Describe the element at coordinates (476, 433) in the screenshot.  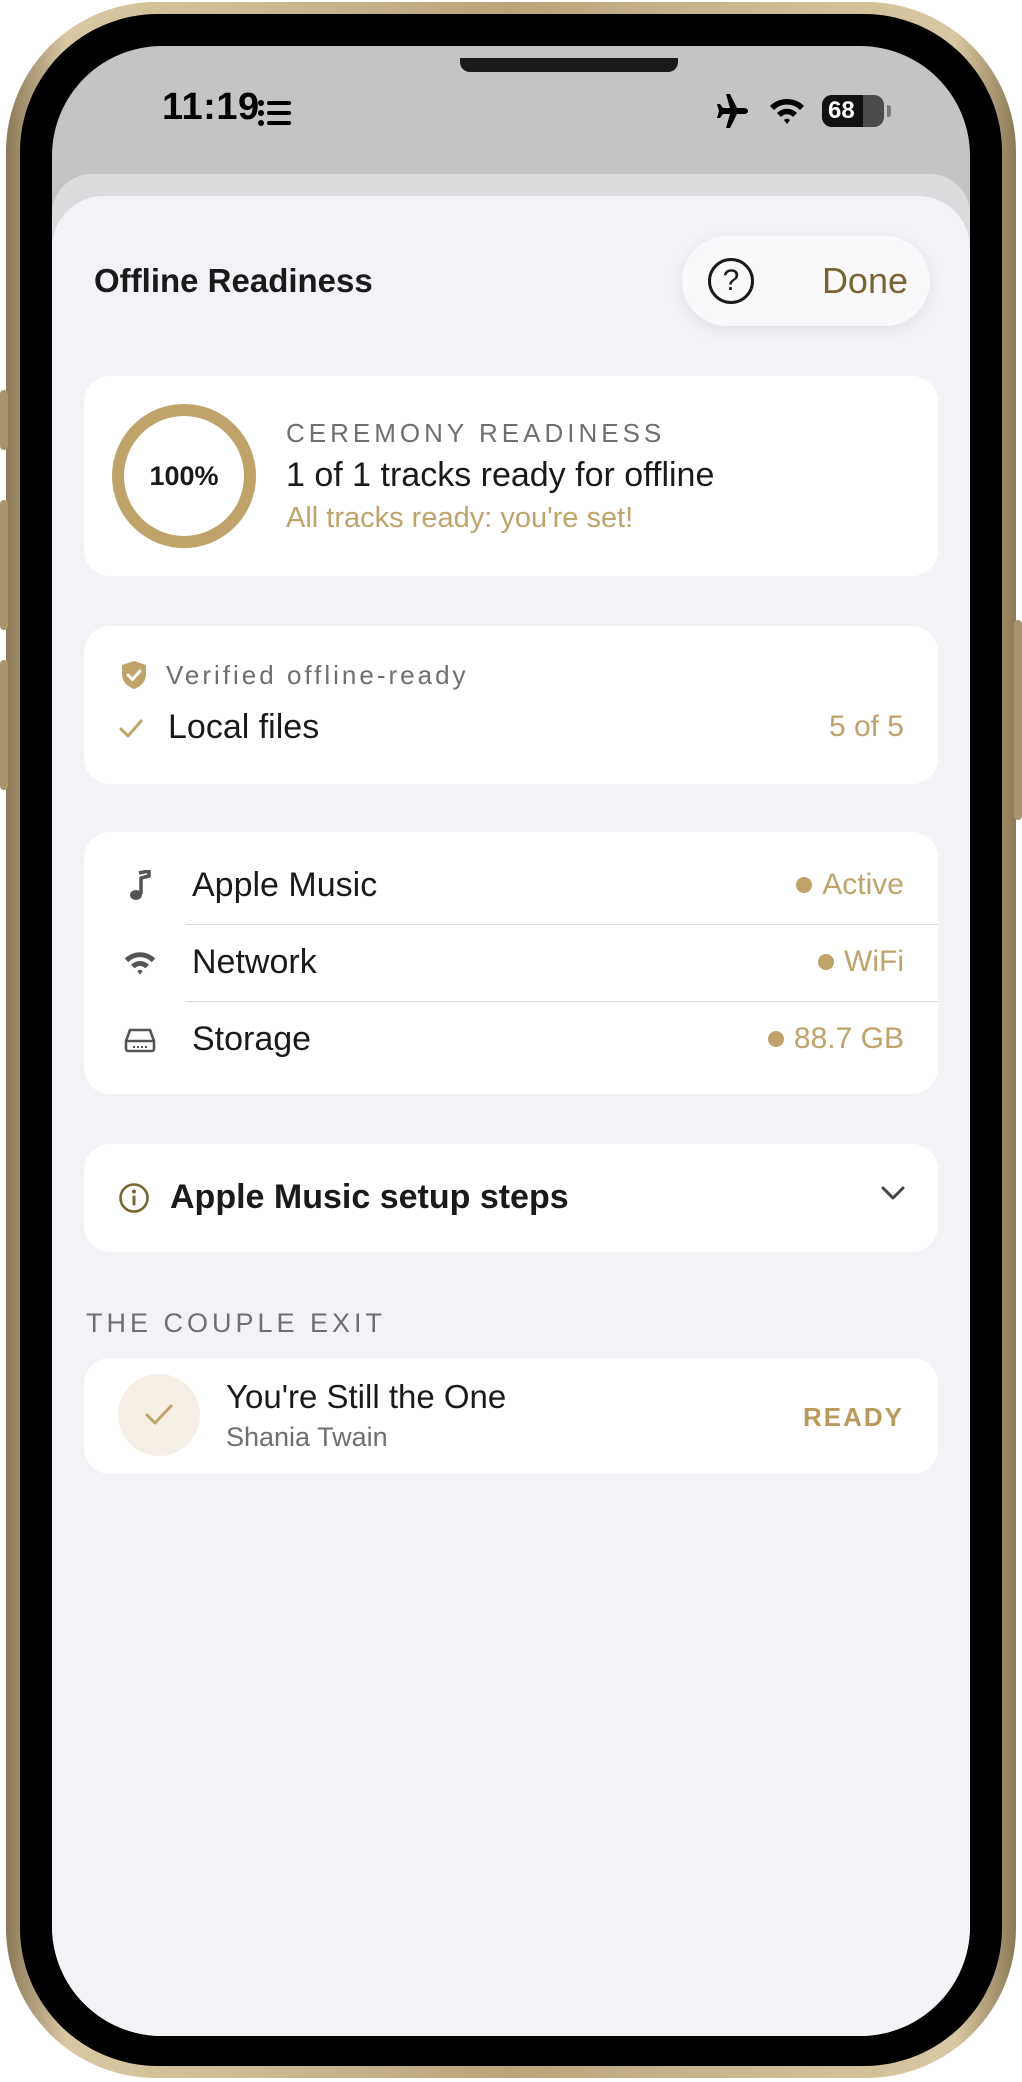
I see `readiness-caption: CEREMONY READINESS` at that location.